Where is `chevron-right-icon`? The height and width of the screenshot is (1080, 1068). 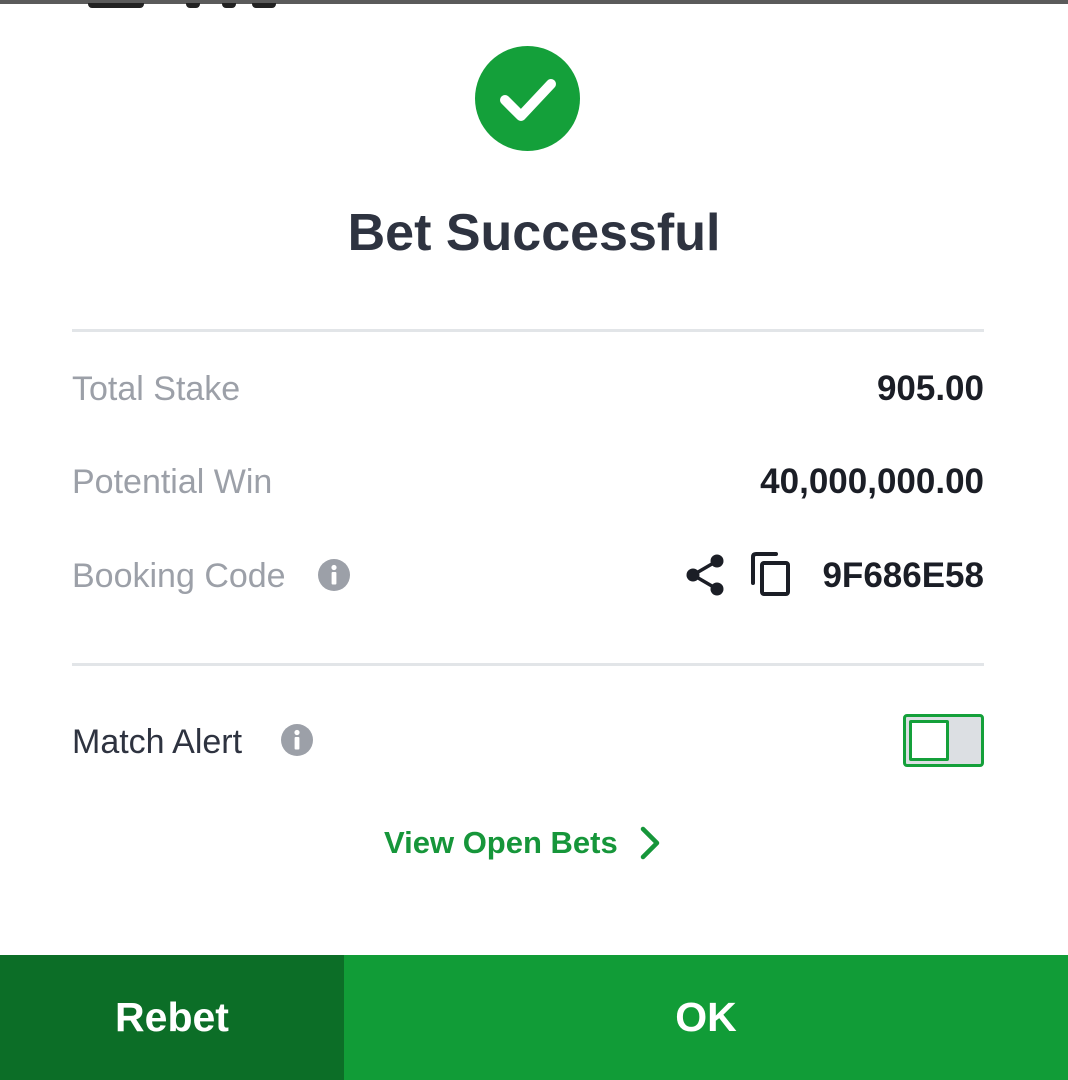 chevron-right-icon is located at coordinates (649, 843).